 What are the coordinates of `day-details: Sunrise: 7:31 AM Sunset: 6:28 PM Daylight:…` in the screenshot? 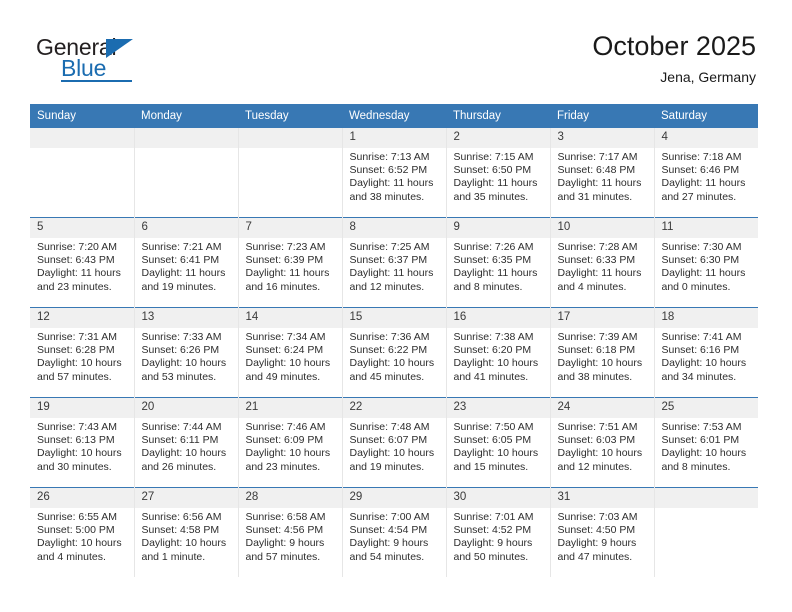 It's located at (82, 356).